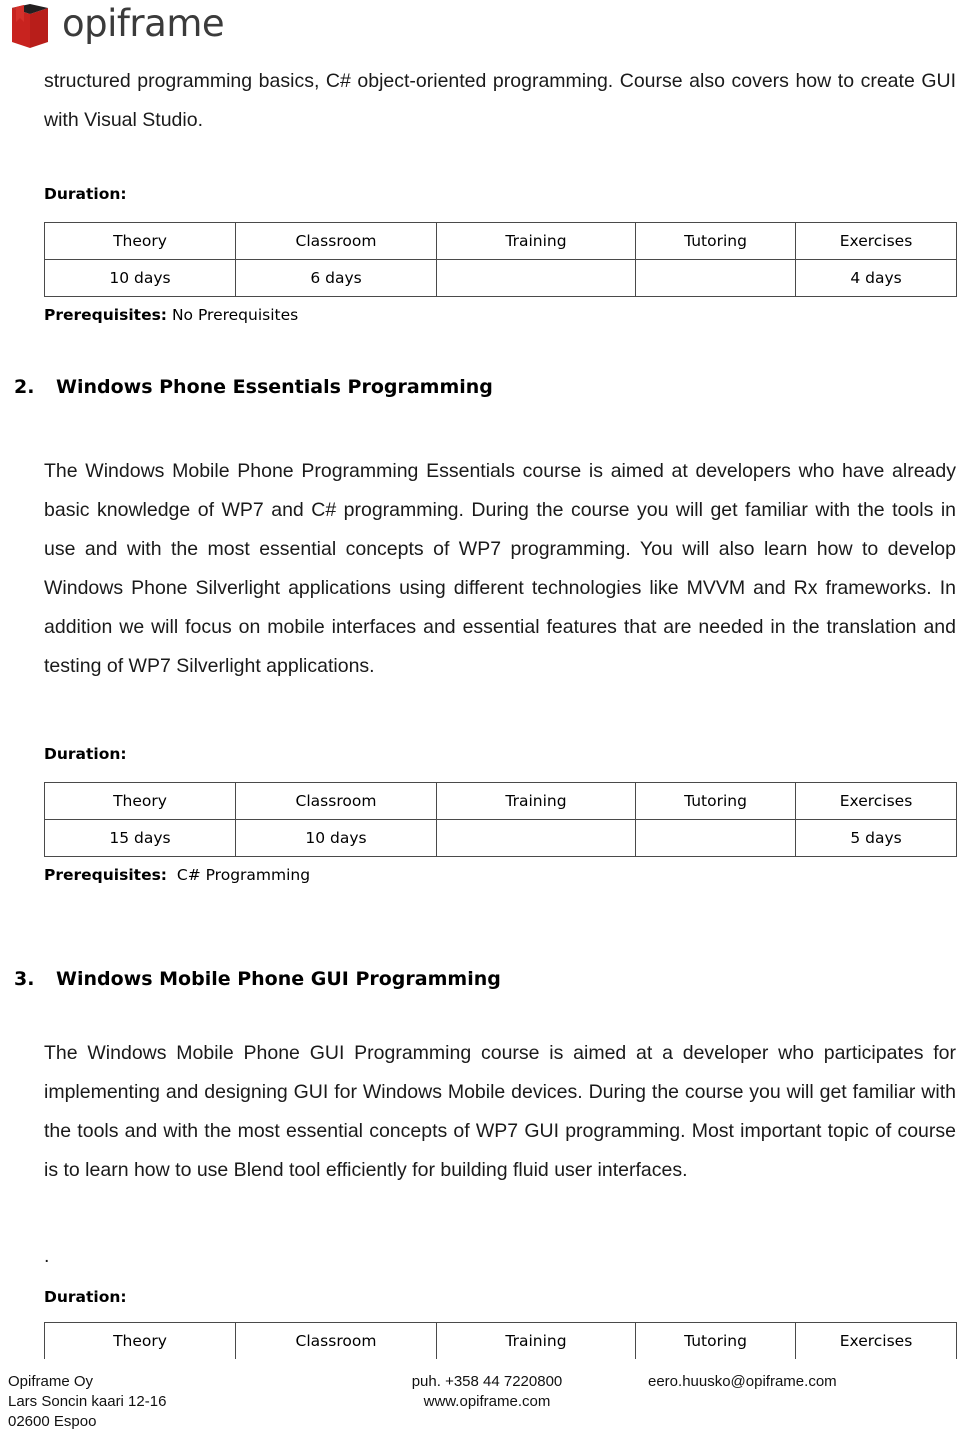  What do you see at coordinates (278, 979) in the screenshot?
I see `section-title-3: Windows Mobile Phone GUI Programming` at bounding box center [278, 979].